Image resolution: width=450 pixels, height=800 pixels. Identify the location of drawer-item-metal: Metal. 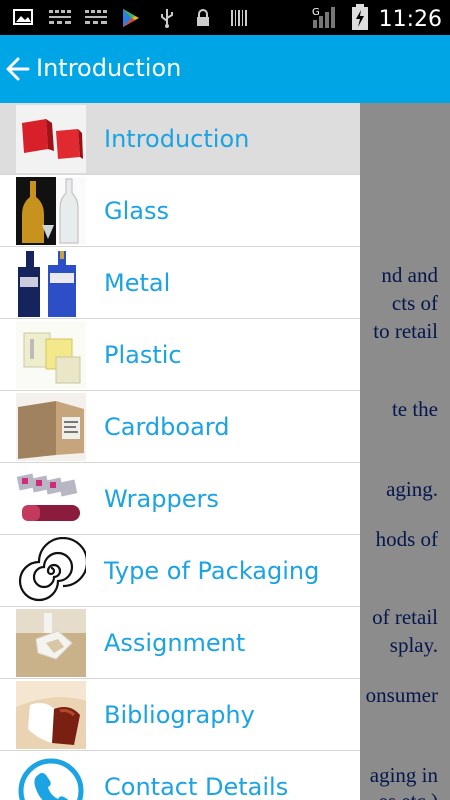
(180, 283).